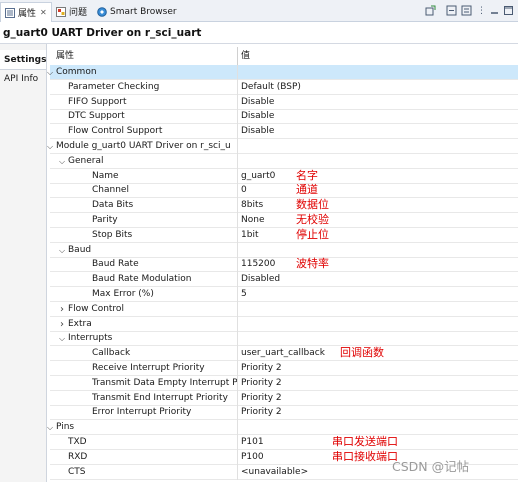 The image size is (518, 482). I want to click on property-row: Receive Interrupt Priority Priority 2, so click(284, 368).